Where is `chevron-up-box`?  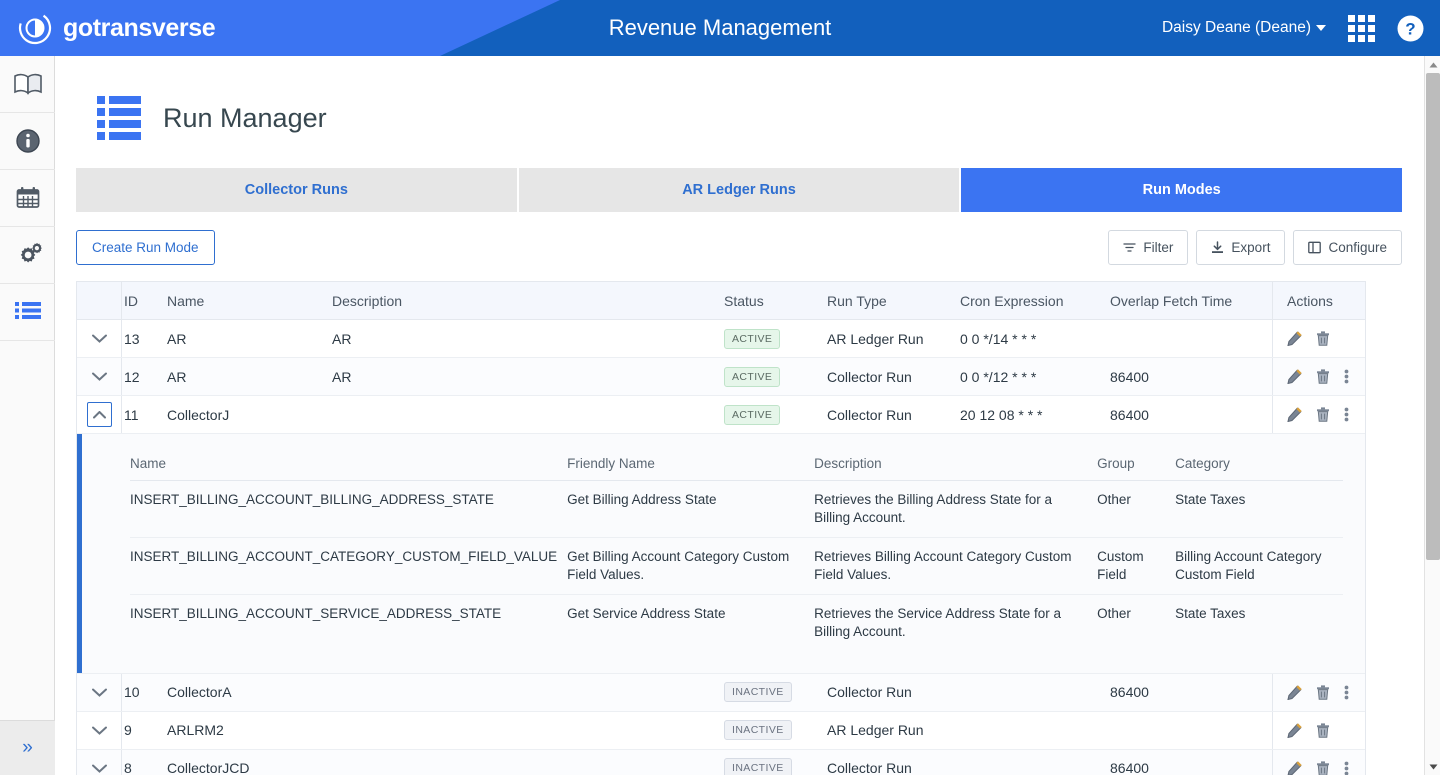
chevron-up-box is located at coordinates (99, 414).